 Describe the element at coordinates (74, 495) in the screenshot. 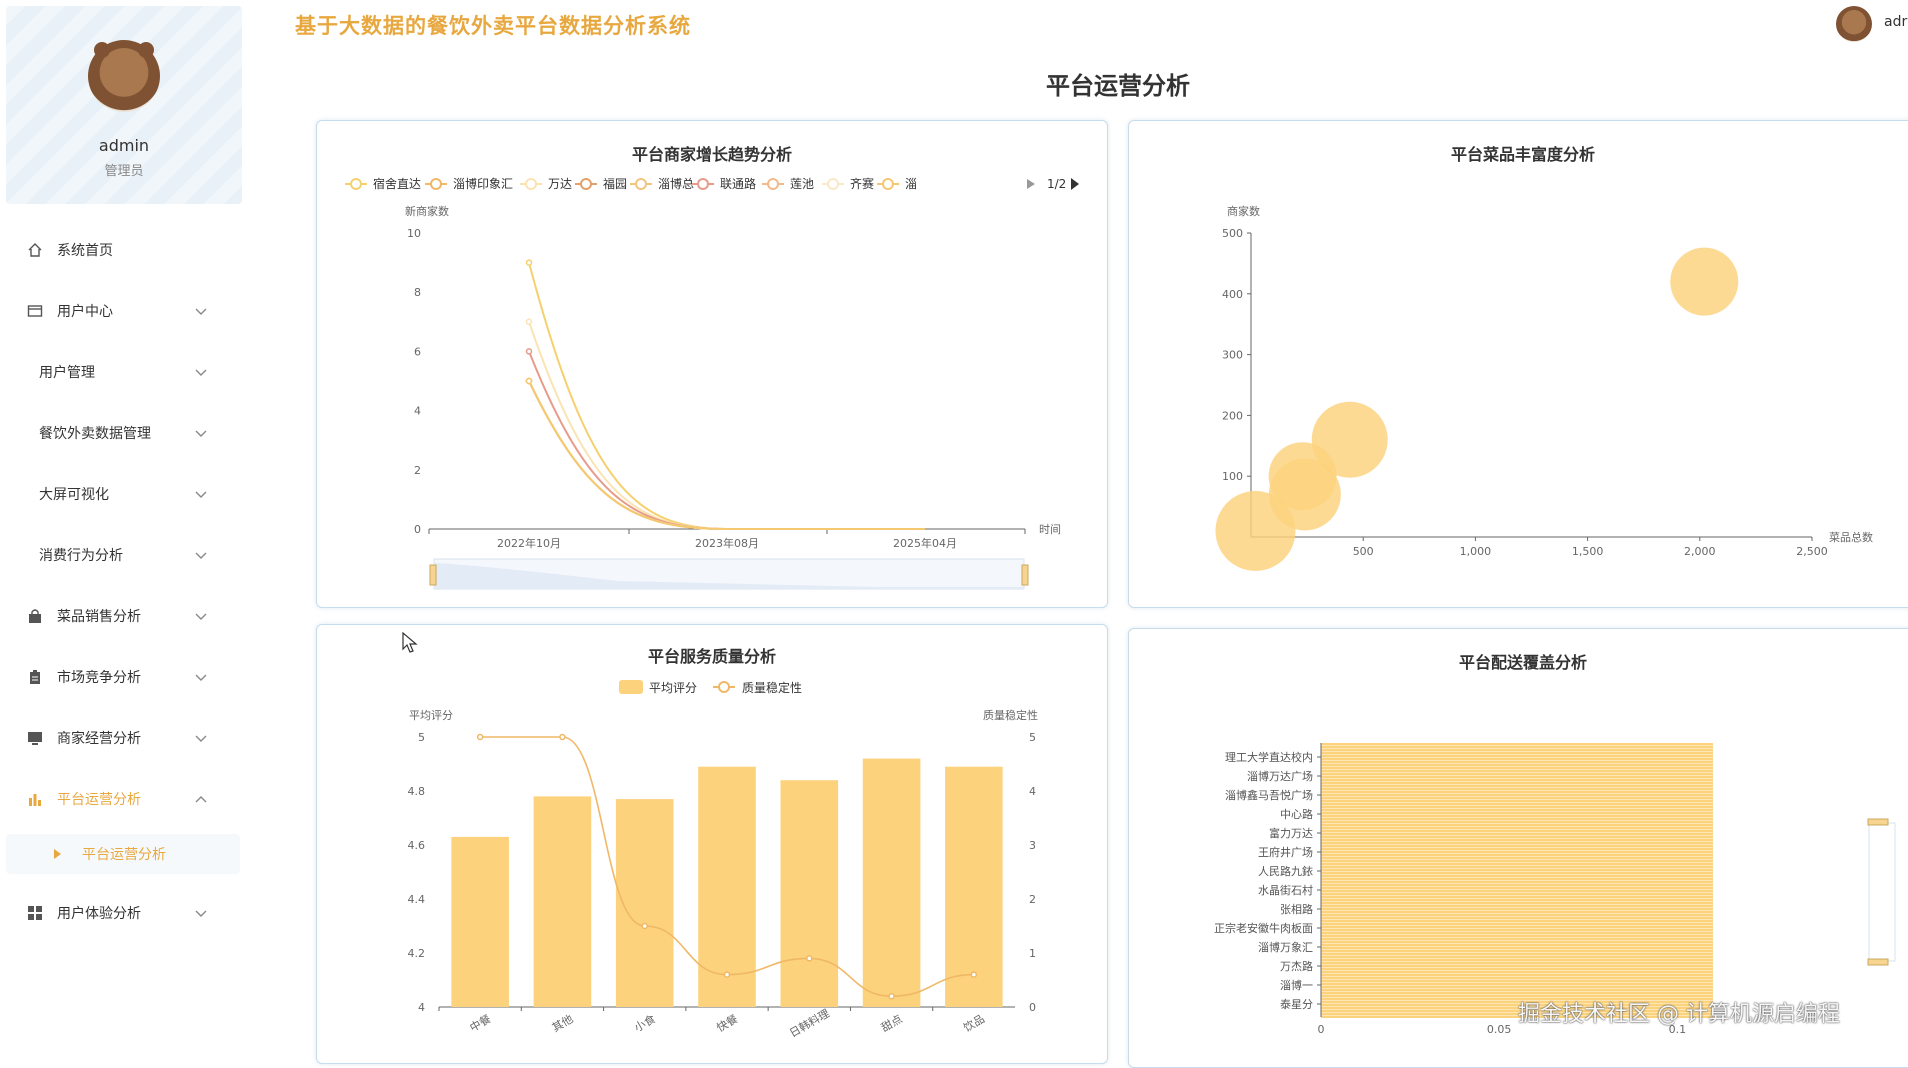

I see `sidebar-item-label: 大屏可视化` at that location.